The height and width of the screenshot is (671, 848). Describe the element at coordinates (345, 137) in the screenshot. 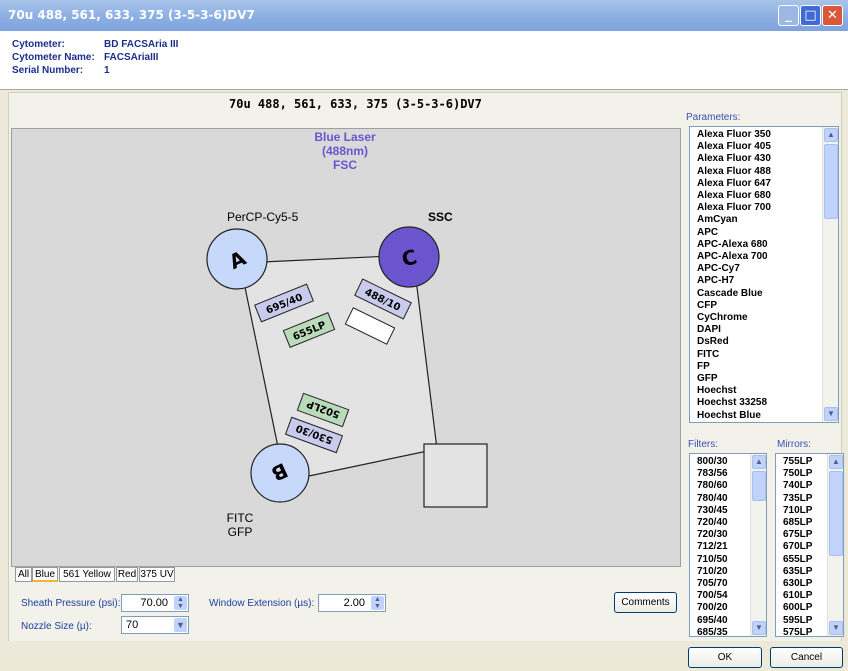

I see `laser-name: Blue Laser` at that location.